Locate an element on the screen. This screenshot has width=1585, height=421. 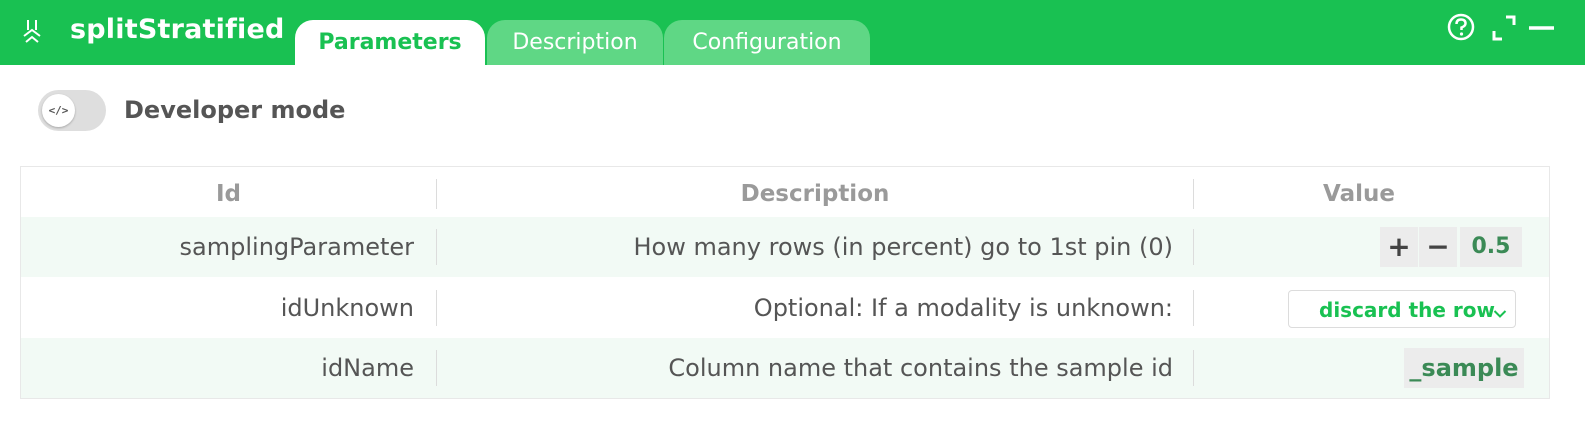
tab-description: Description is located at coordinates (575, 42).